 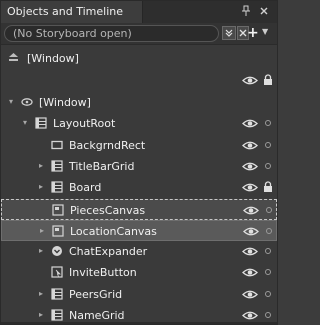 I want to click on tree-item-label: BackgrndRect, so click(x=107, y=145).